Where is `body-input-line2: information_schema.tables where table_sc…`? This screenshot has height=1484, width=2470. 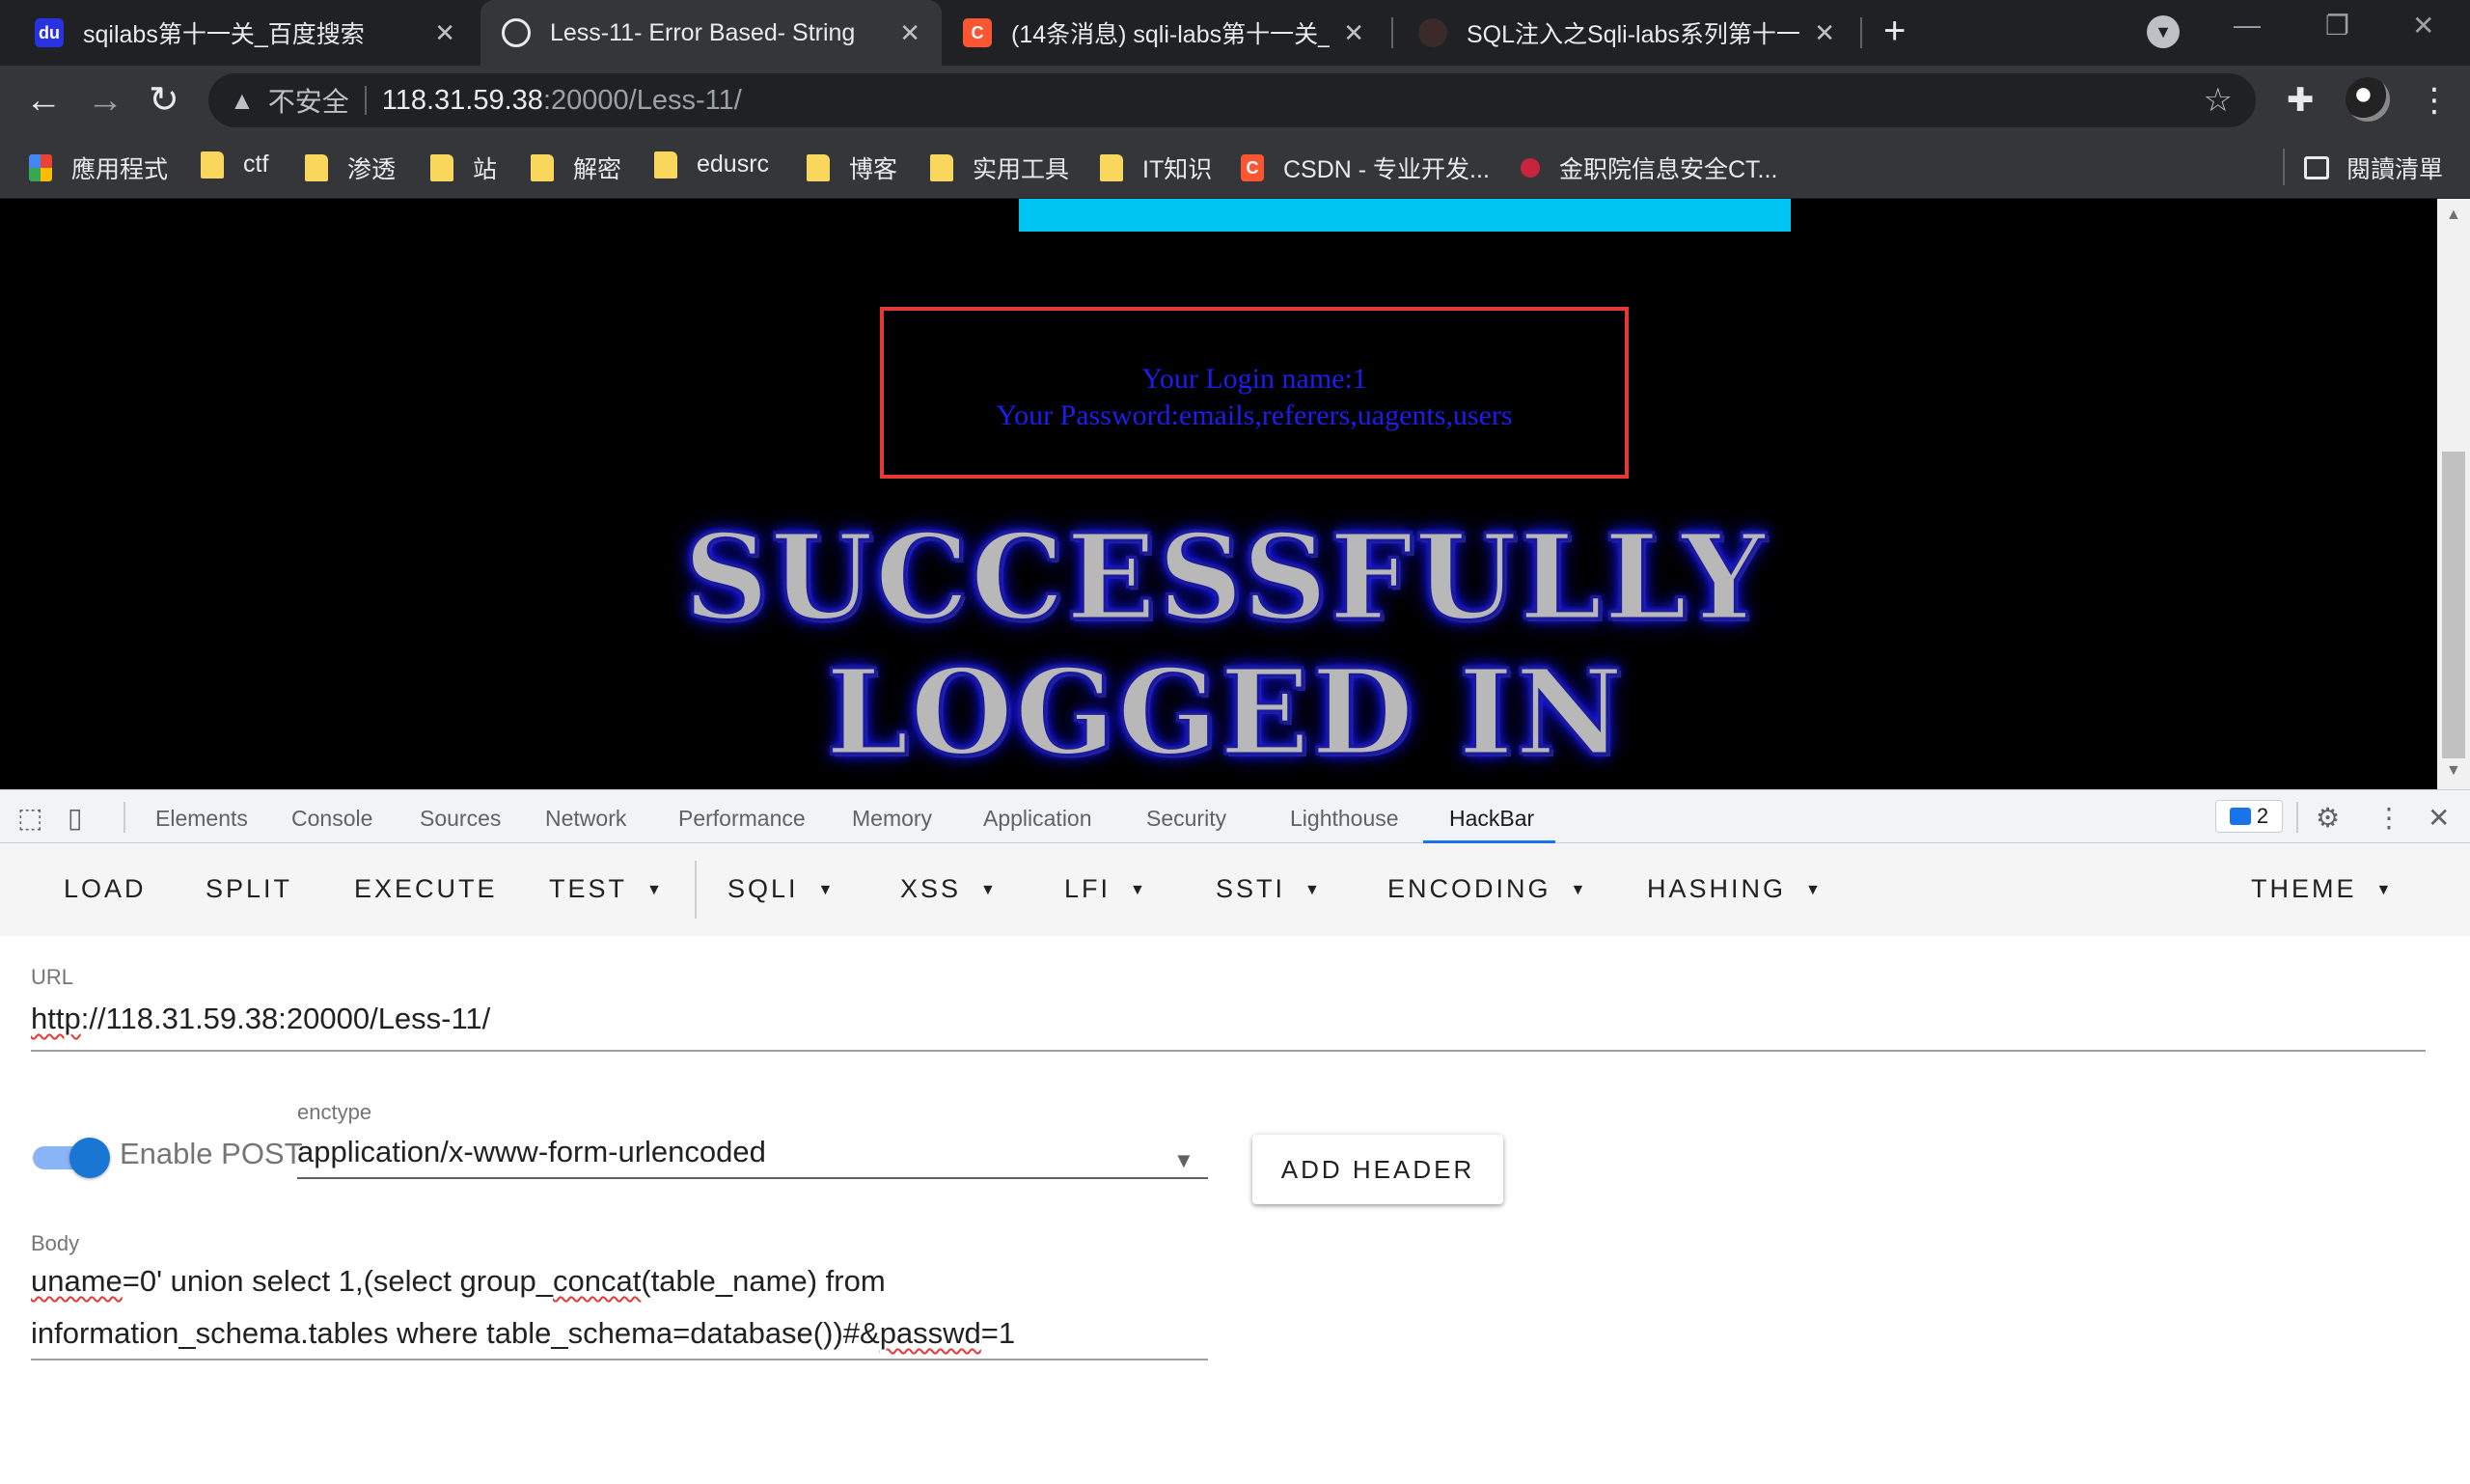
body-input-line2: information_schema.tables where table_sc… is located at coordinates (523, 1333).